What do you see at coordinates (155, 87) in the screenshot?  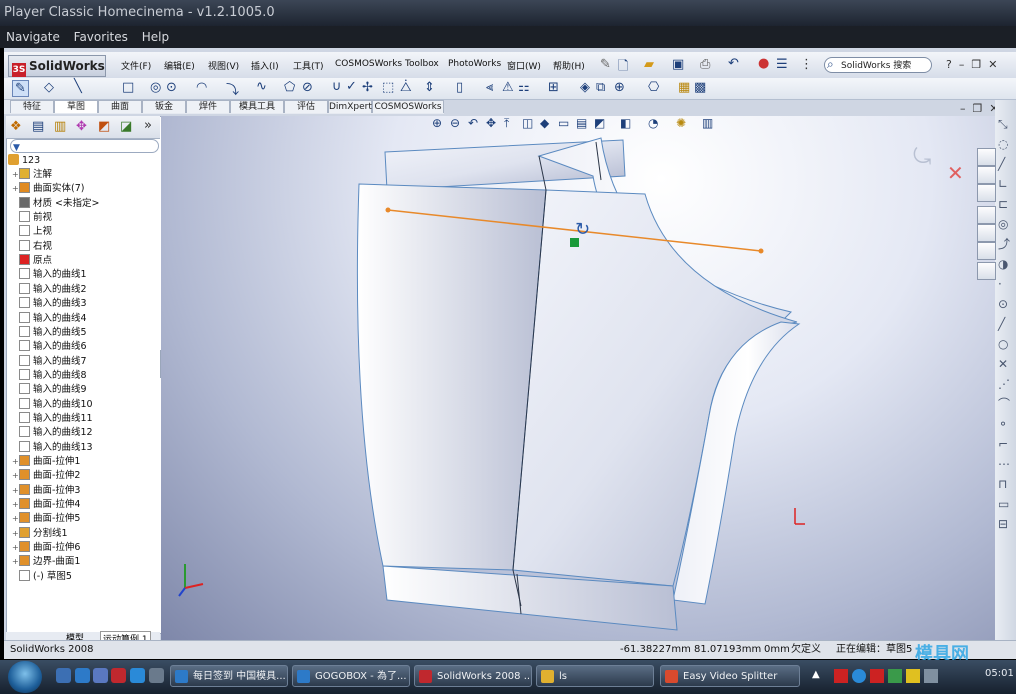 I see `circle-icon: ◎` at bounding box center [155, 87].